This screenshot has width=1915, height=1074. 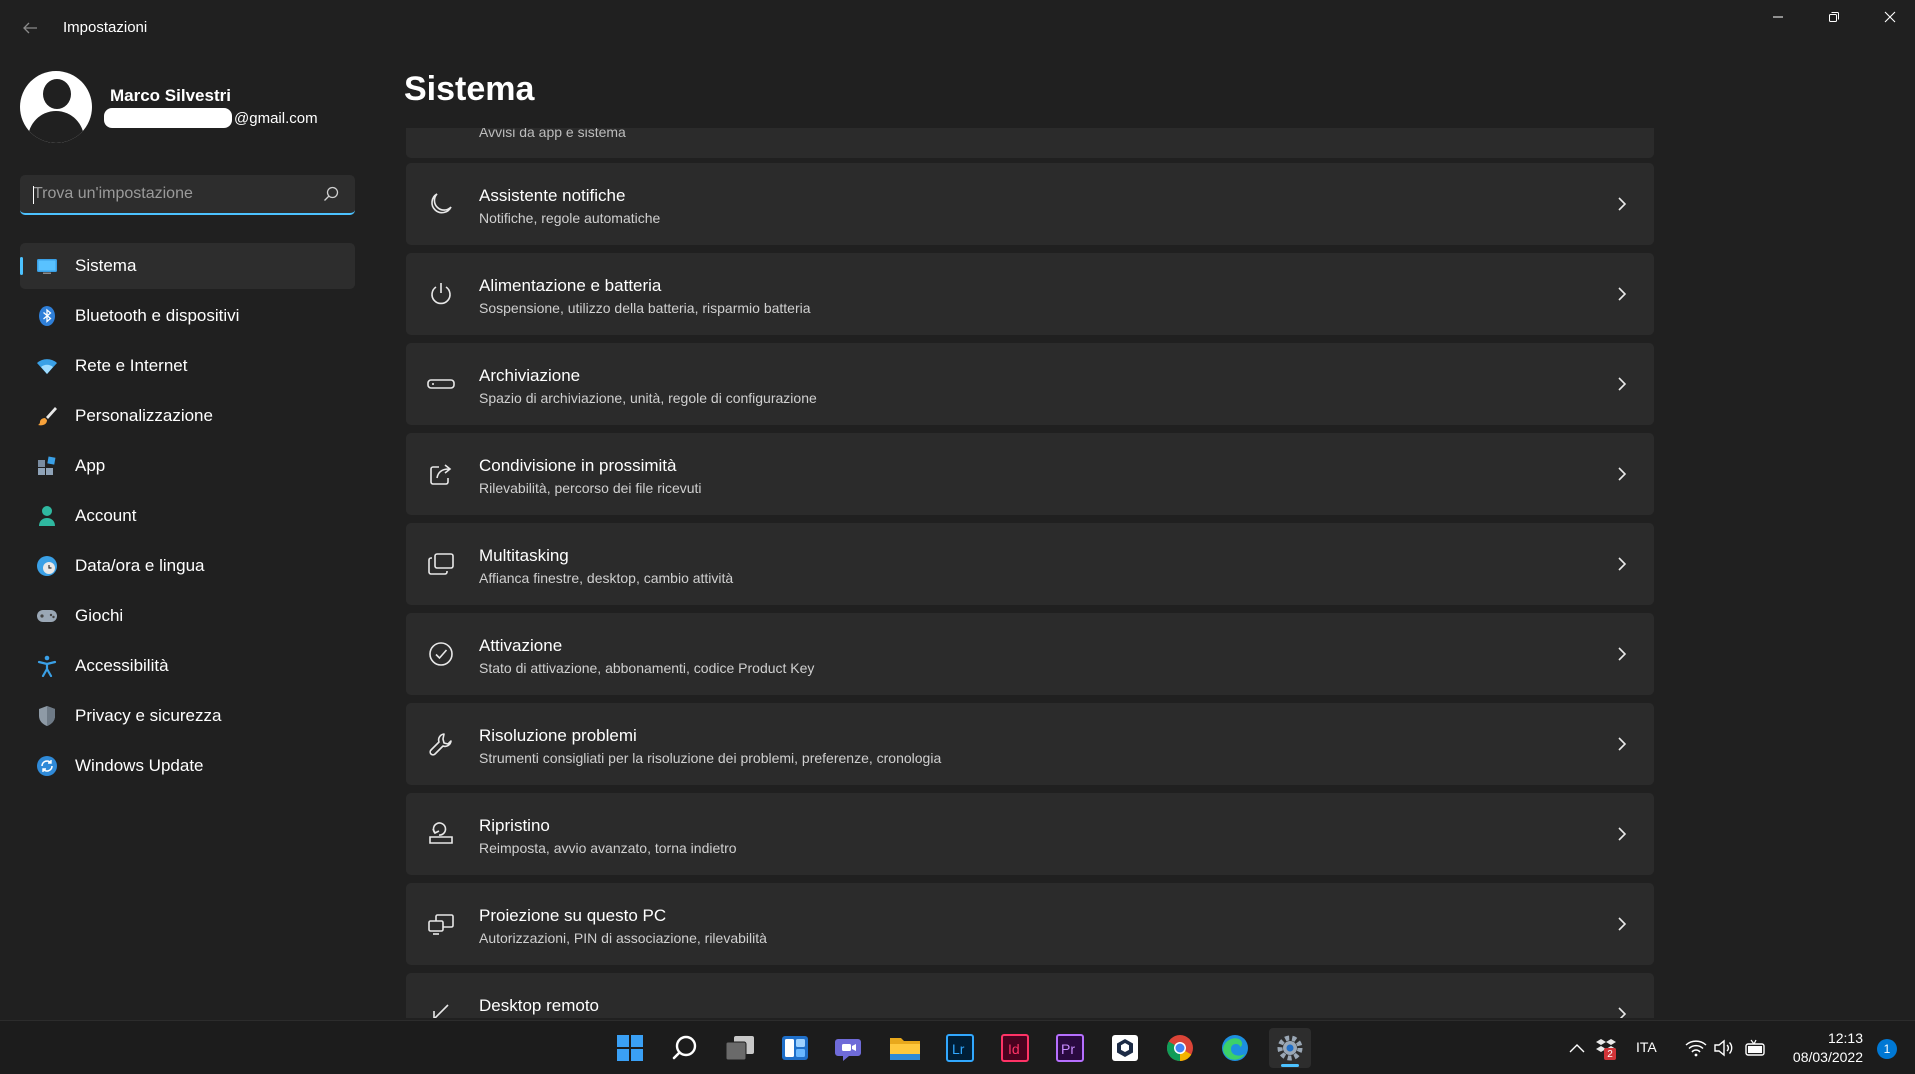 I want to click on multitasking-icon, so click(x=441, y=564).